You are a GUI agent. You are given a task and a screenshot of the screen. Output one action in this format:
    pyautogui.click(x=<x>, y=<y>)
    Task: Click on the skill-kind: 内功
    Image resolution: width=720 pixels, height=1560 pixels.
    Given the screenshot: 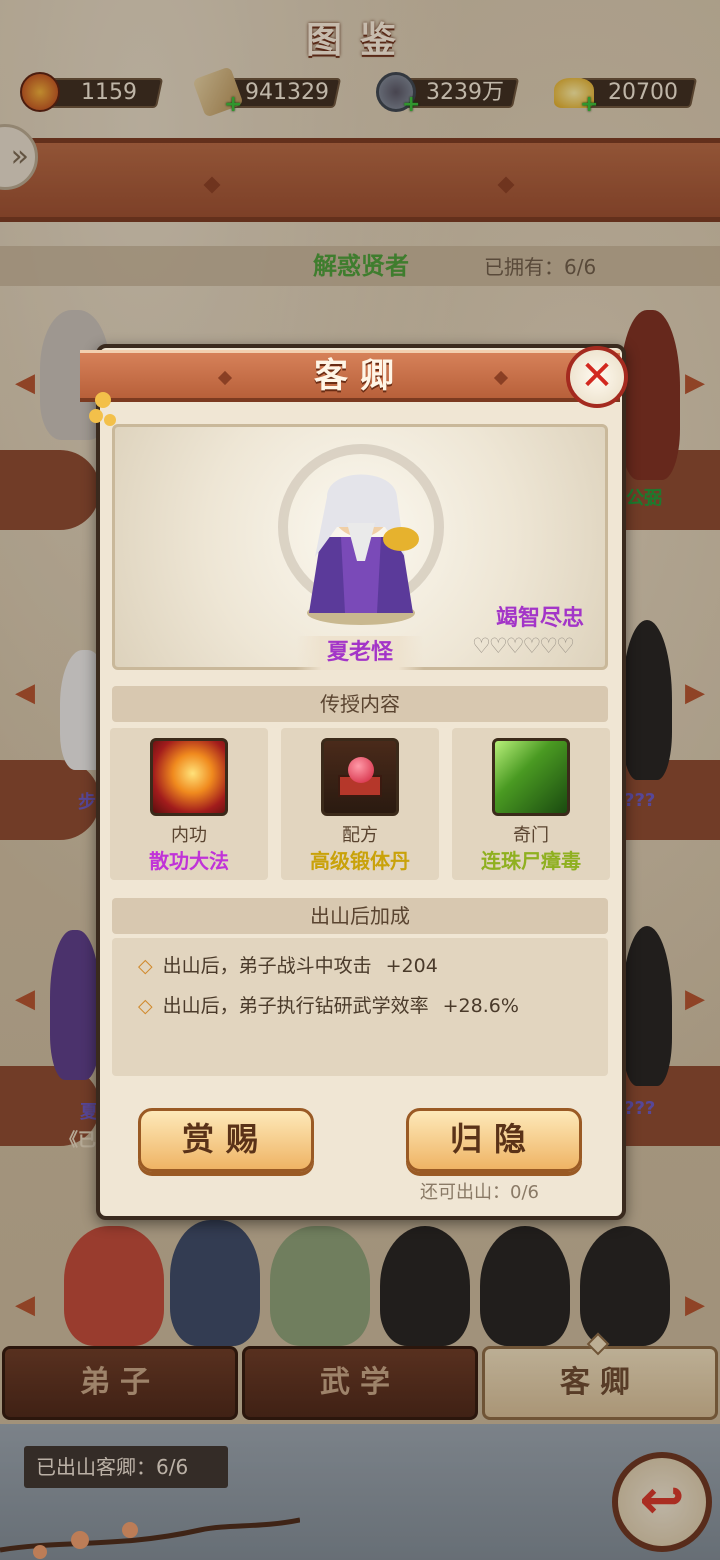 What is the action you would take?
    pyautogui.click(x=189, y=835)
    